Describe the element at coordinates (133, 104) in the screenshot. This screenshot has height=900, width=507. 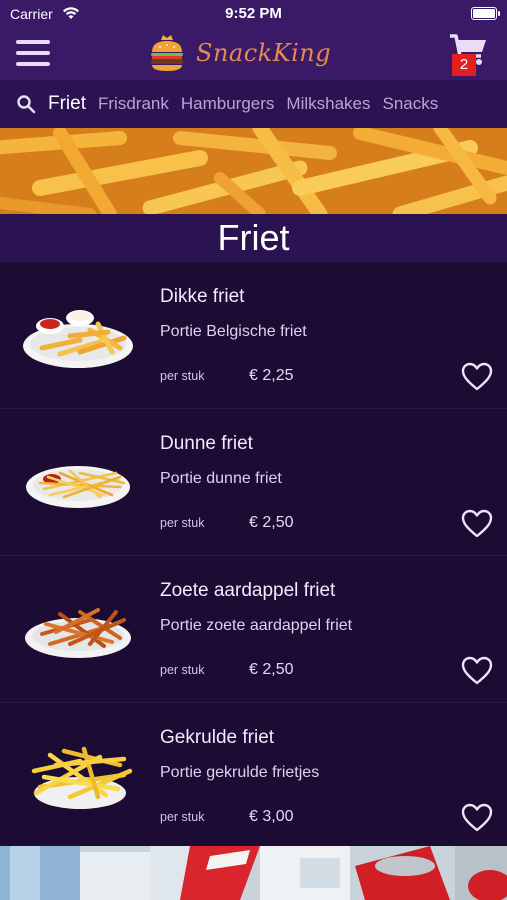
I see `category-tab-frisdrank: Frisdrank` at that location.